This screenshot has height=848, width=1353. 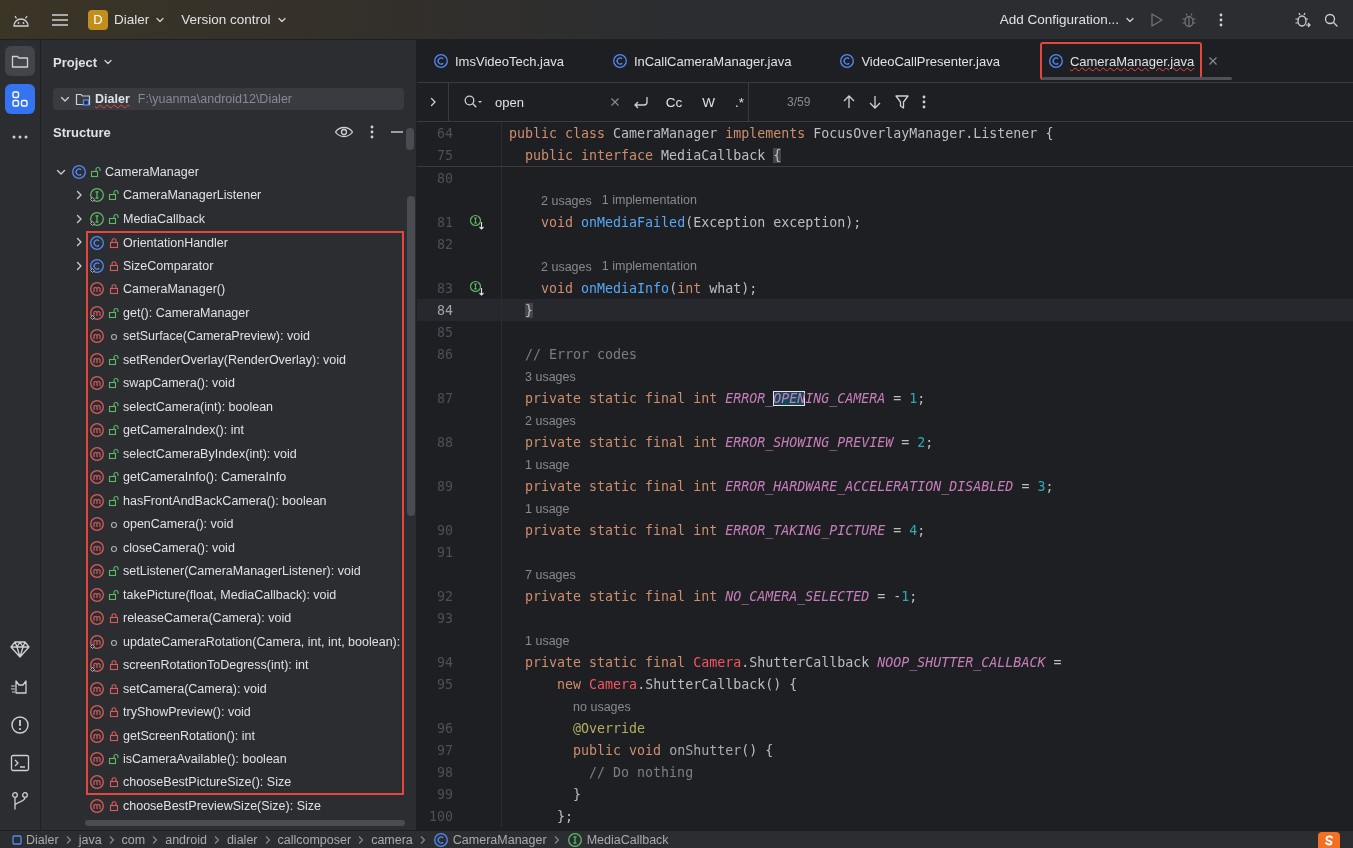 I want to click on project-badge: D, so click(x=98, y=19).